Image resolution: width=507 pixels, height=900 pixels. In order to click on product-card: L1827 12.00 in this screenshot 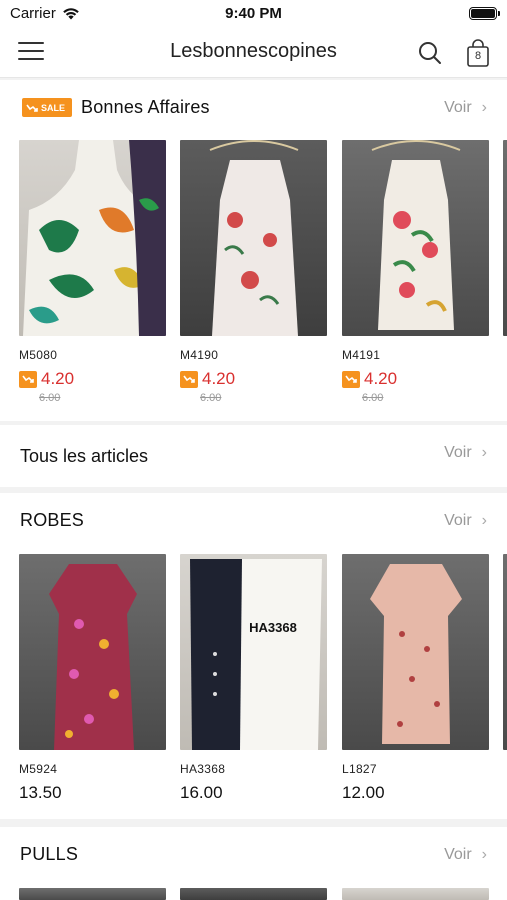, I will do `click(415, 678)`.